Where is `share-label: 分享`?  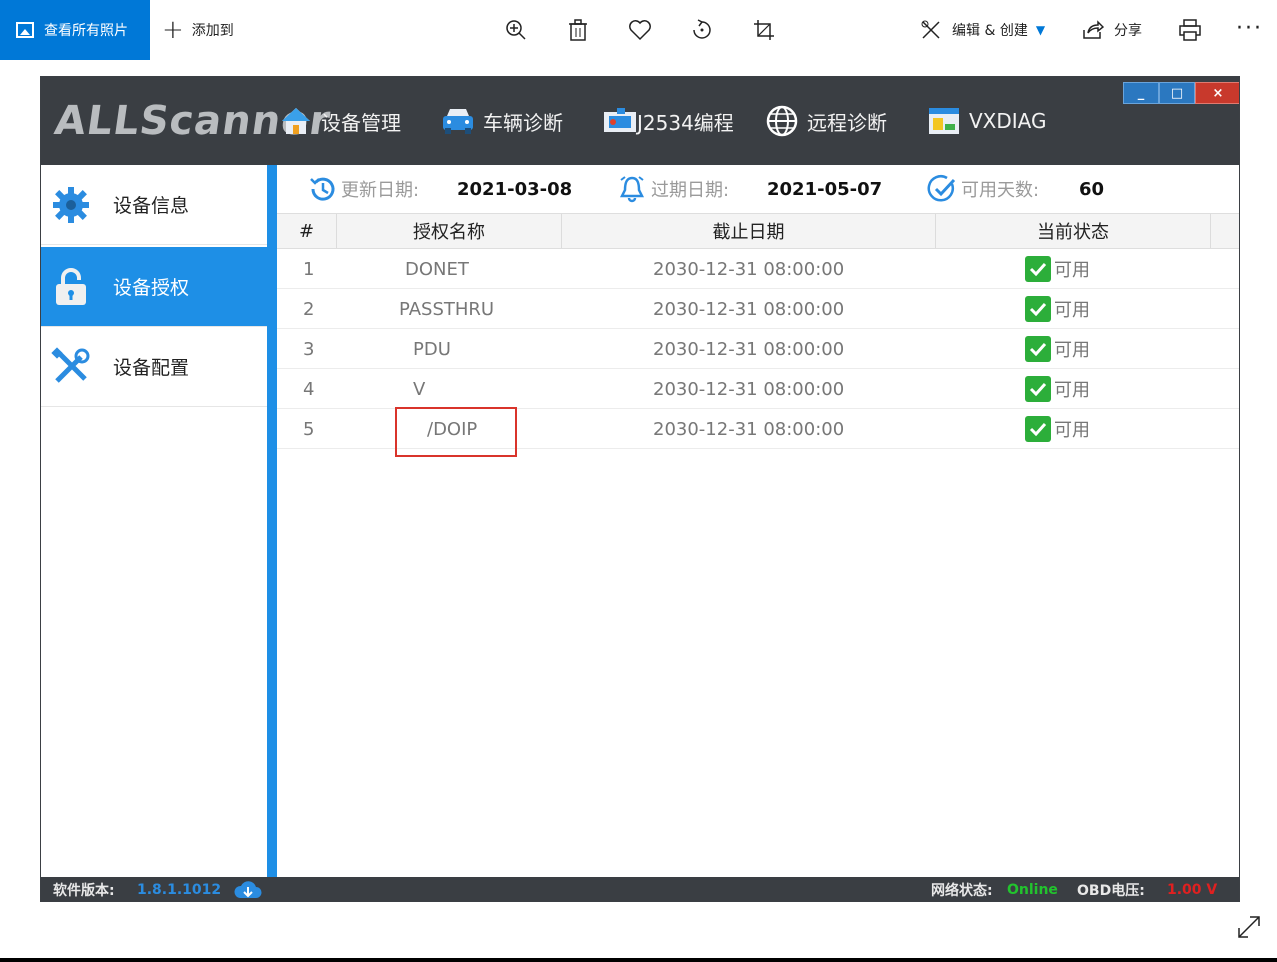
share-label: 分享 is located at coordinates (1128, 31).